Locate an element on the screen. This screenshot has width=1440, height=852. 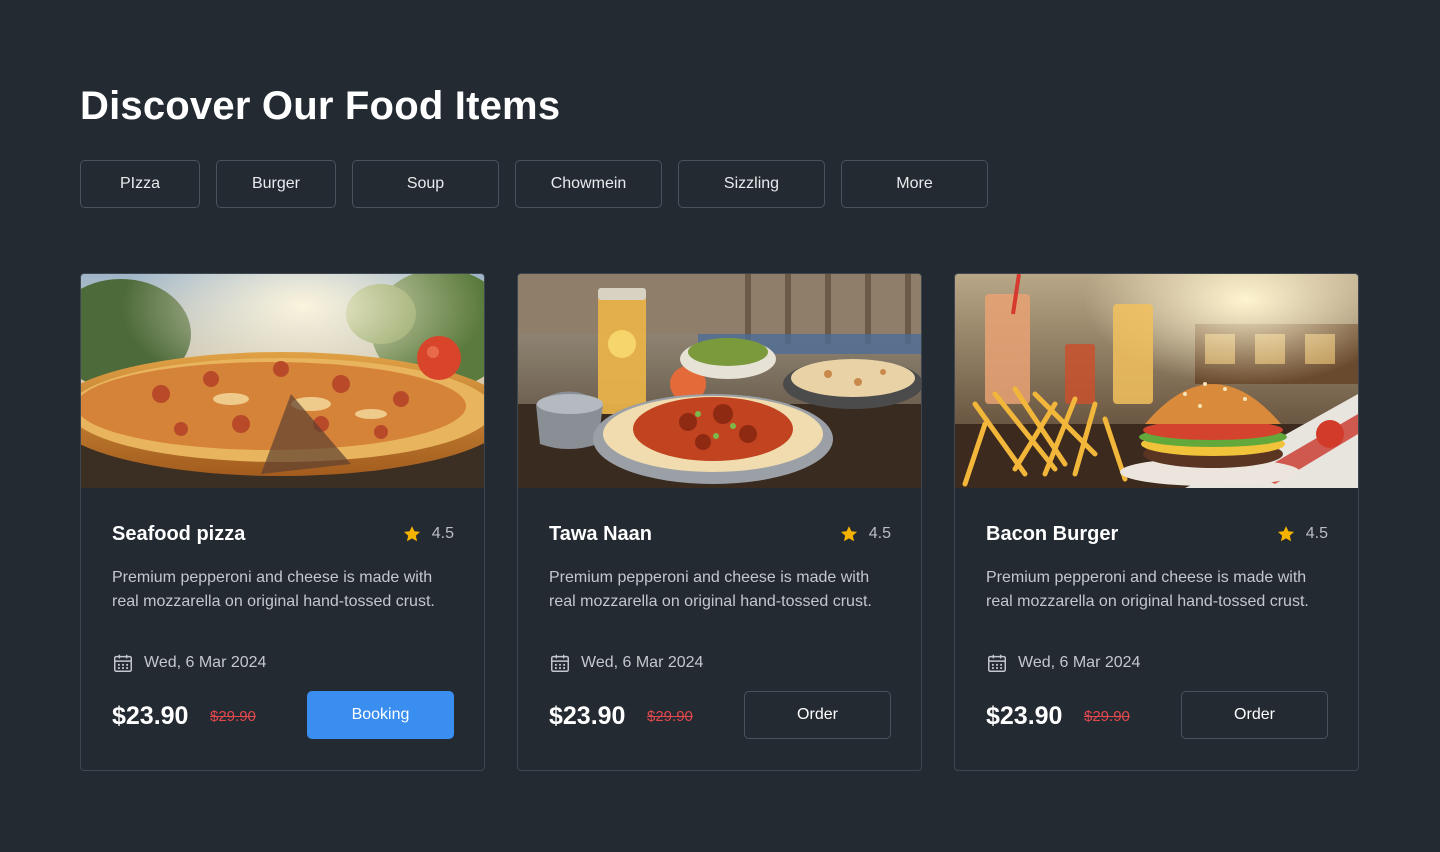
food-title: Bacon Burger is located at coordinates (1052, 534).